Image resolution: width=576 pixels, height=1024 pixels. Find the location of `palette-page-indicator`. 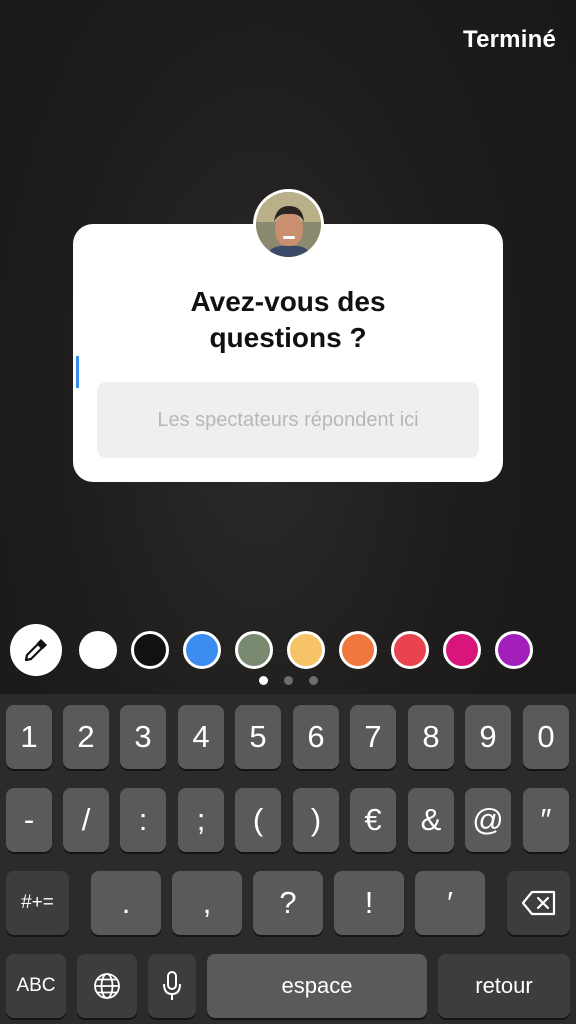

palette-page-indicator is located at coordinates (288, 680).